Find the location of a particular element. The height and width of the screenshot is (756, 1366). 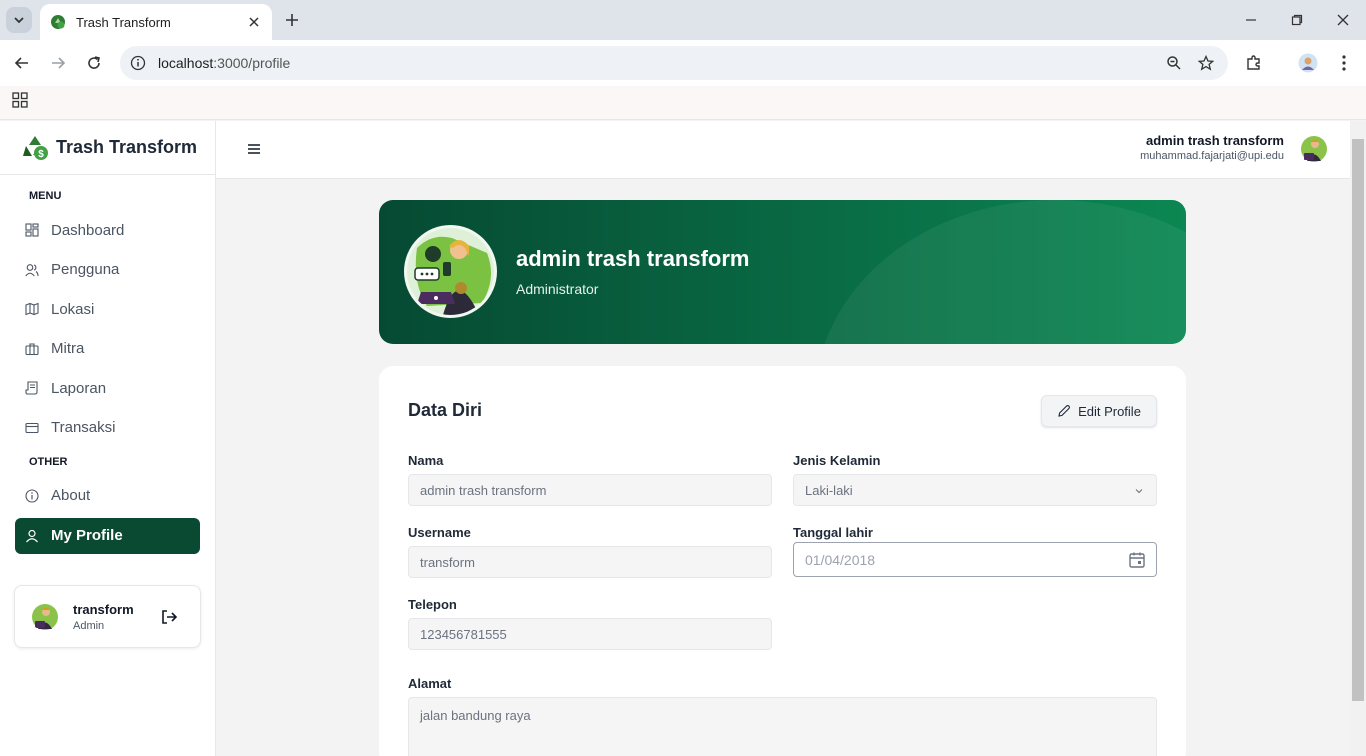

scrollbar-thumb is located at coordinates (1358, 420).